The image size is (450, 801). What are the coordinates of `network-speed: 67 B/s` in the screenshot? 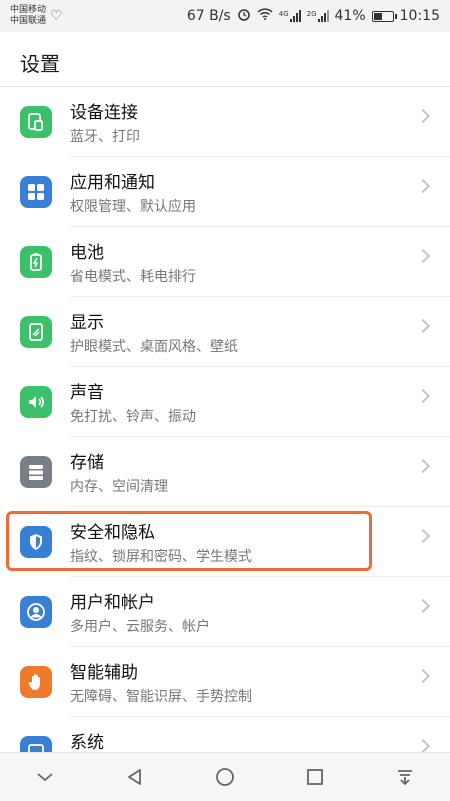 It's located at (208, 16).